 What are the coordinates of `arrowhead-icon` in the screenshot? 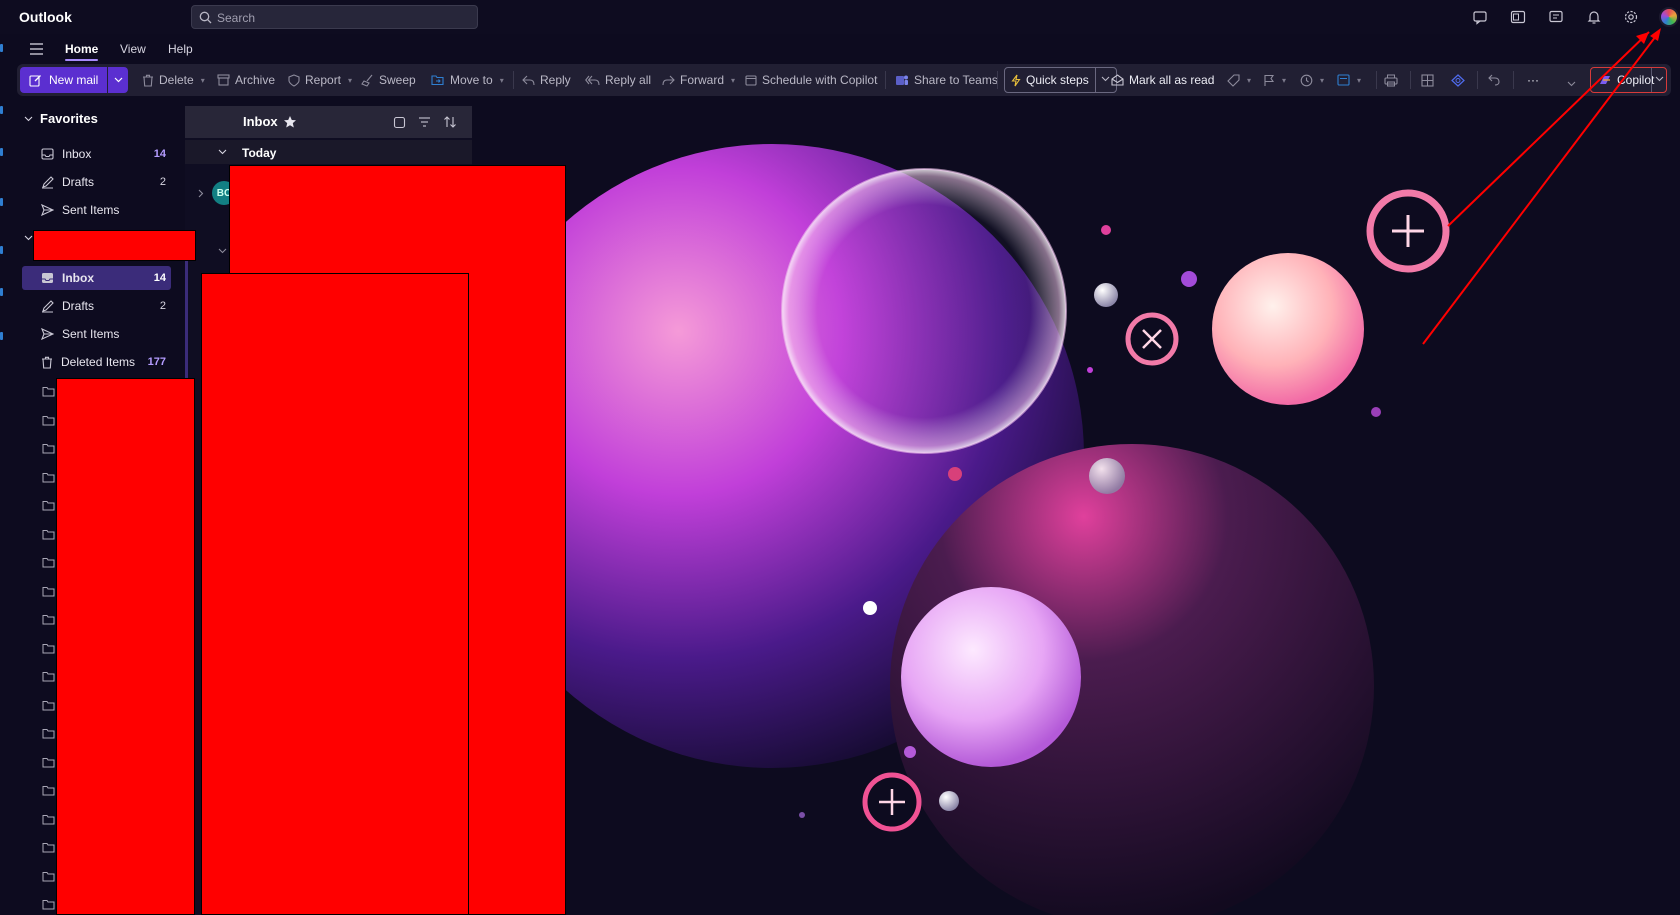 It's located at (1655, 34).